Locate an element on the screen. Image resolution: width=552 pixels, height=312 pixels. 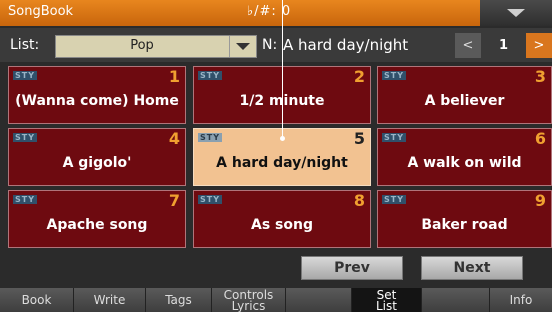
prev-button: Prev is located at coordinates (352, 268).